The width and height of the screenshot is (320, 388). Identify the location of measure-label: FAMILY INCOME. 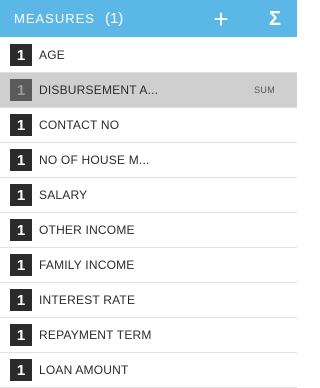
(87, 265).